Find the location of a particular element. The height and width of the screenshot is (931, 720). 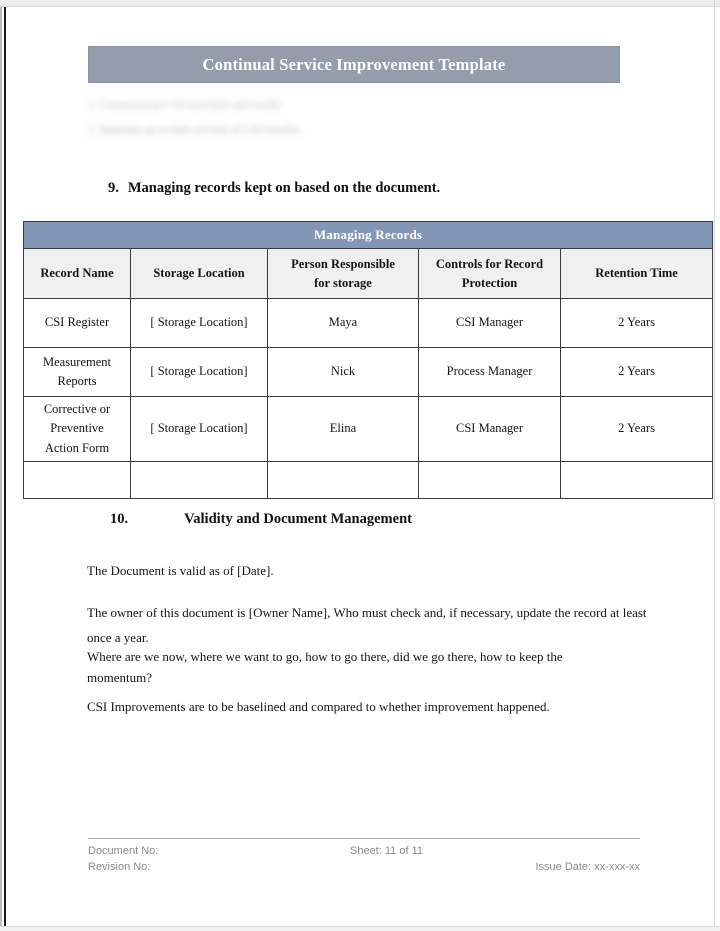

document-title: Continual Service Improvement Template is located at coordinates (354, 64).